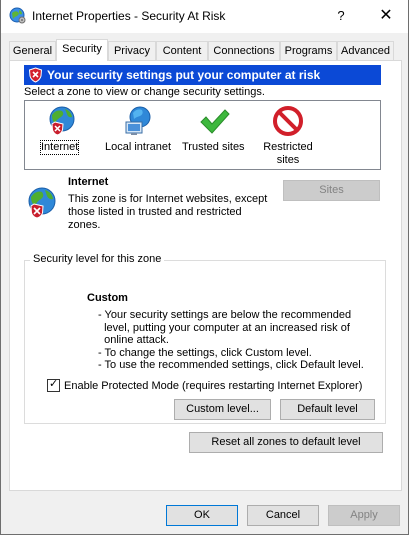  What do you see at coordinates (327, 409) in the screenshot?
I see `default-level-button: Default level` at bounding box center [327, 409].